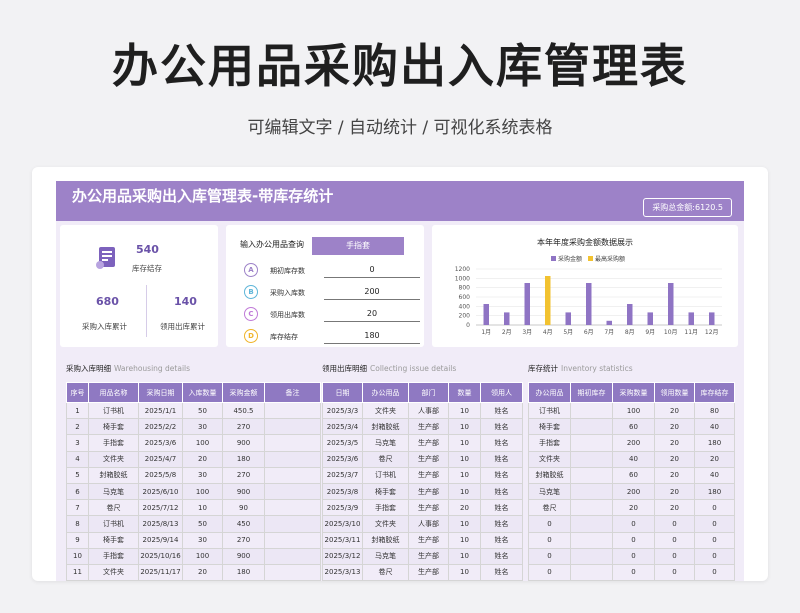  Describe the element at coordinates (77, 427) in the screenshot. I see `purchase-cell: 2` at that location.